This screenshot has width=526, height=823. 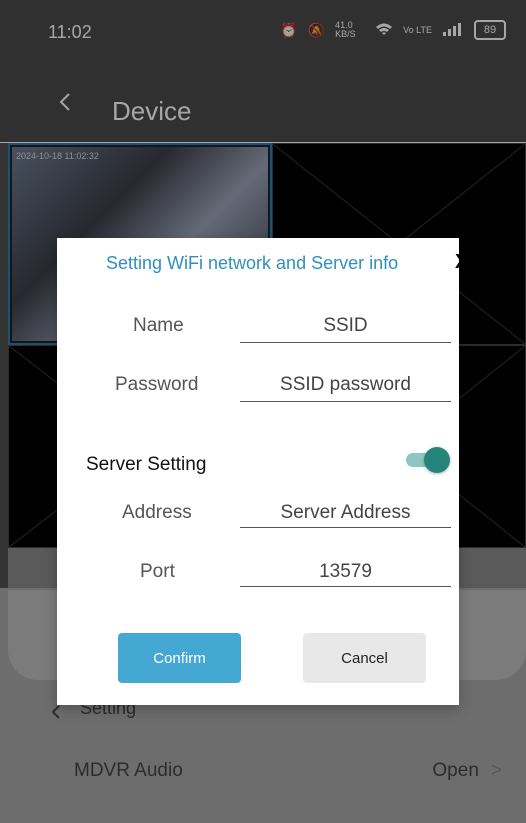 What do you see at coordinates (364, 658) in the screenshot?
I see `cancel-button: Cancel` at bounding box center [364, 658].